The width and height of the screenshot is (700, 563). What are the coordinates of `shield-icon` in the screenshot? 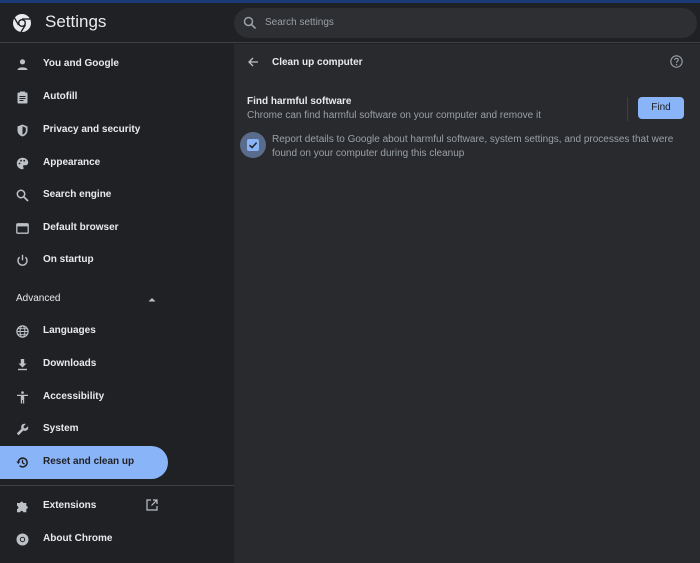 It's located at (22, 130).